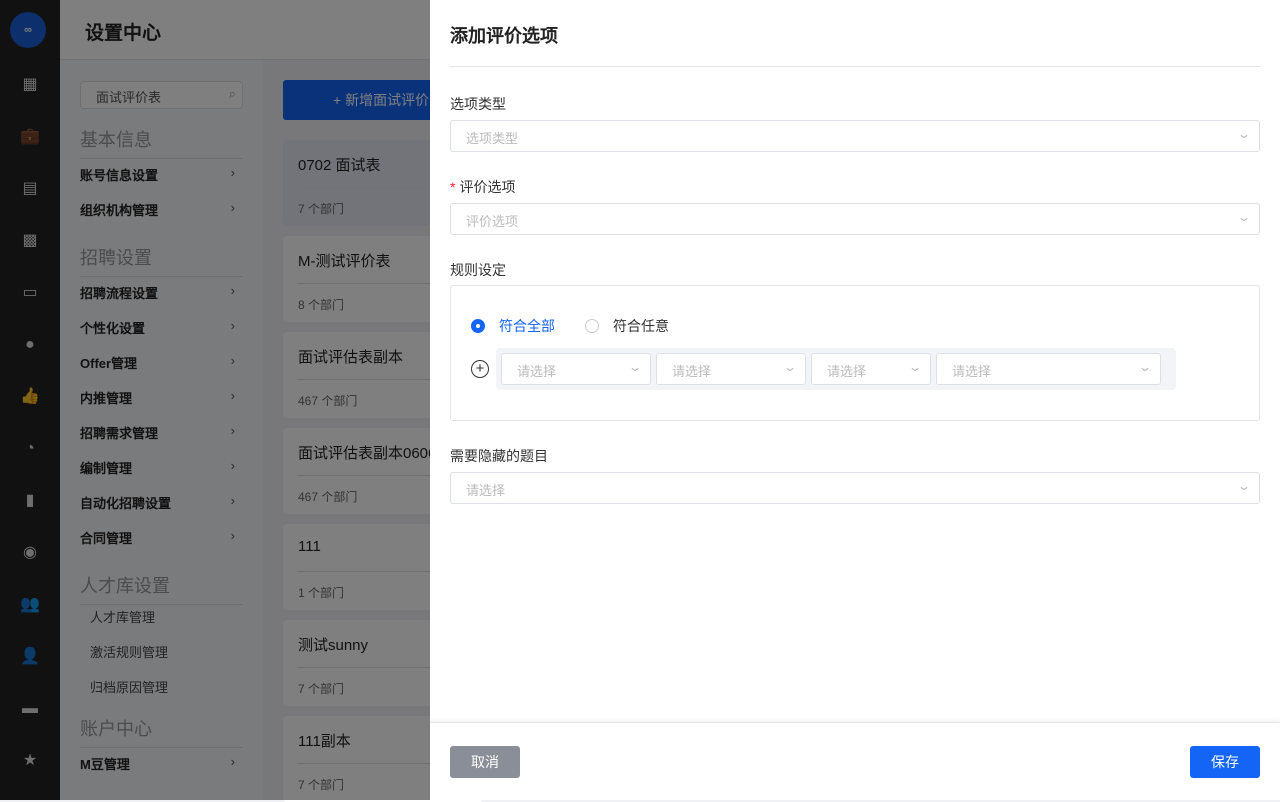 This screenshot has width=1280, height=802. What do you see at coordinates (504, 36) in the screenshot?
I see `drawer-title: 添加评价选项` at bounding box center [504, 36].